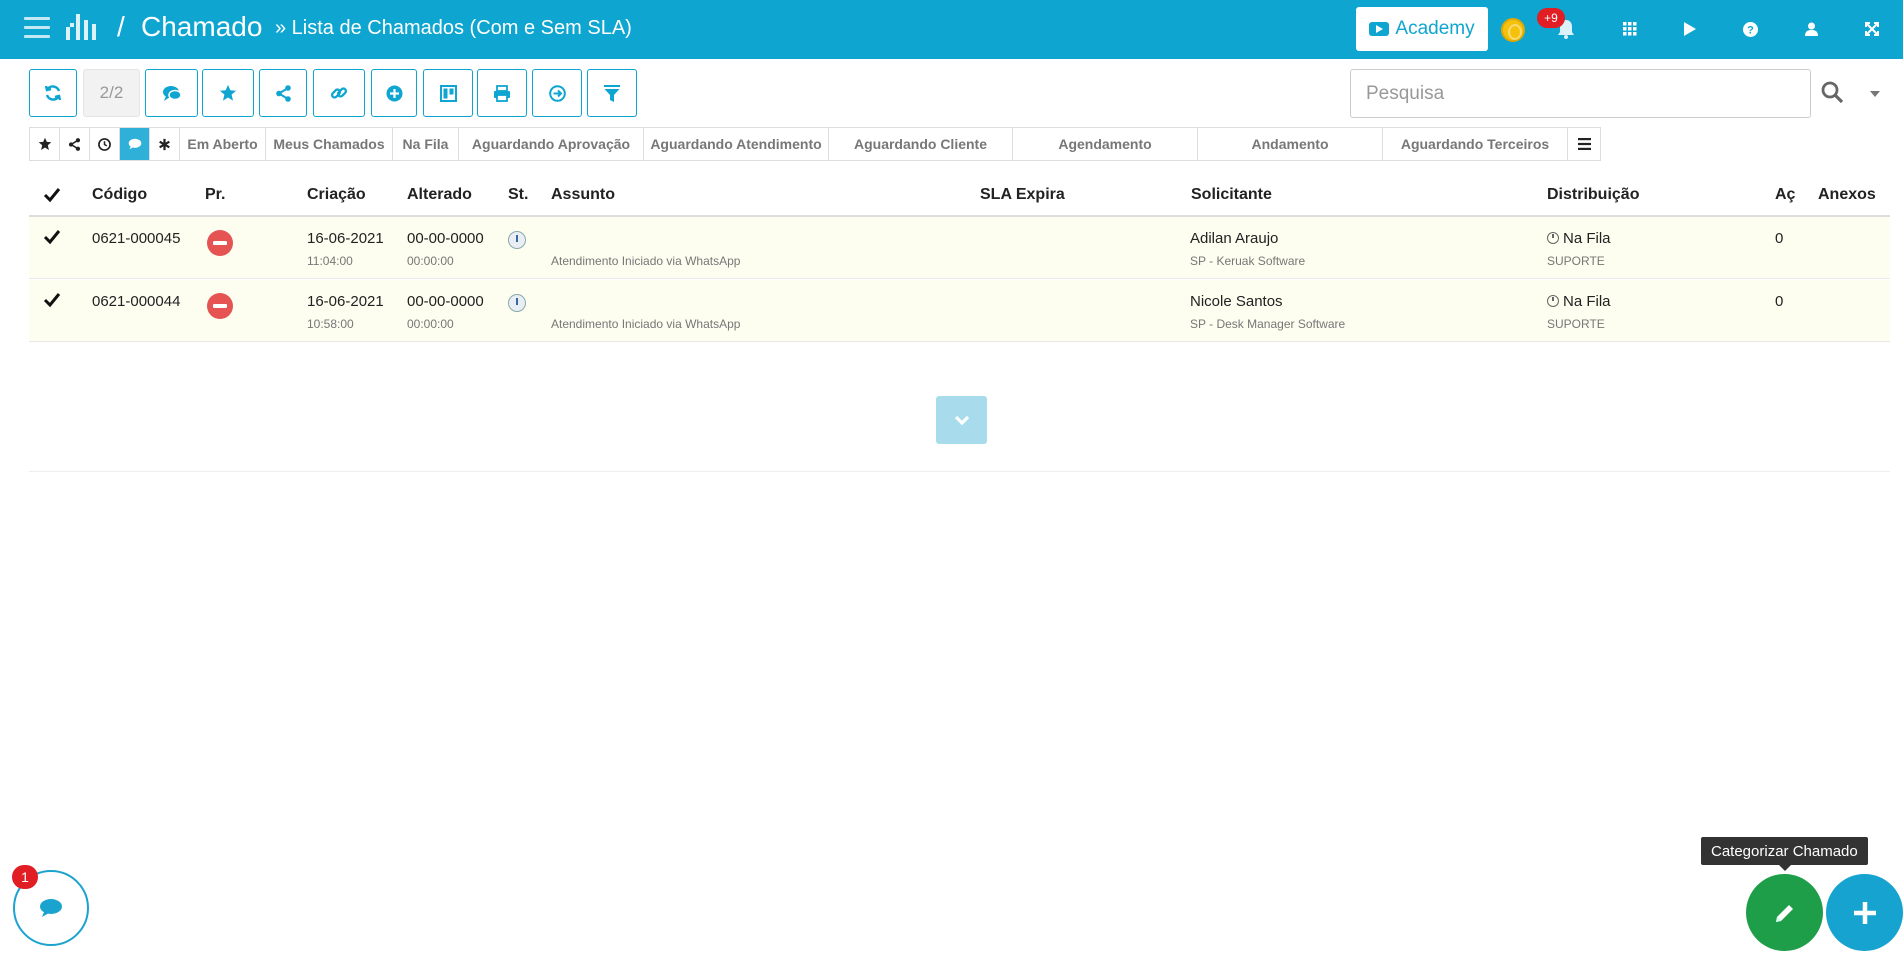 The image size is (1903, 969). I want to click on tab-agendamento: Agendamento, so click(1105, 144).